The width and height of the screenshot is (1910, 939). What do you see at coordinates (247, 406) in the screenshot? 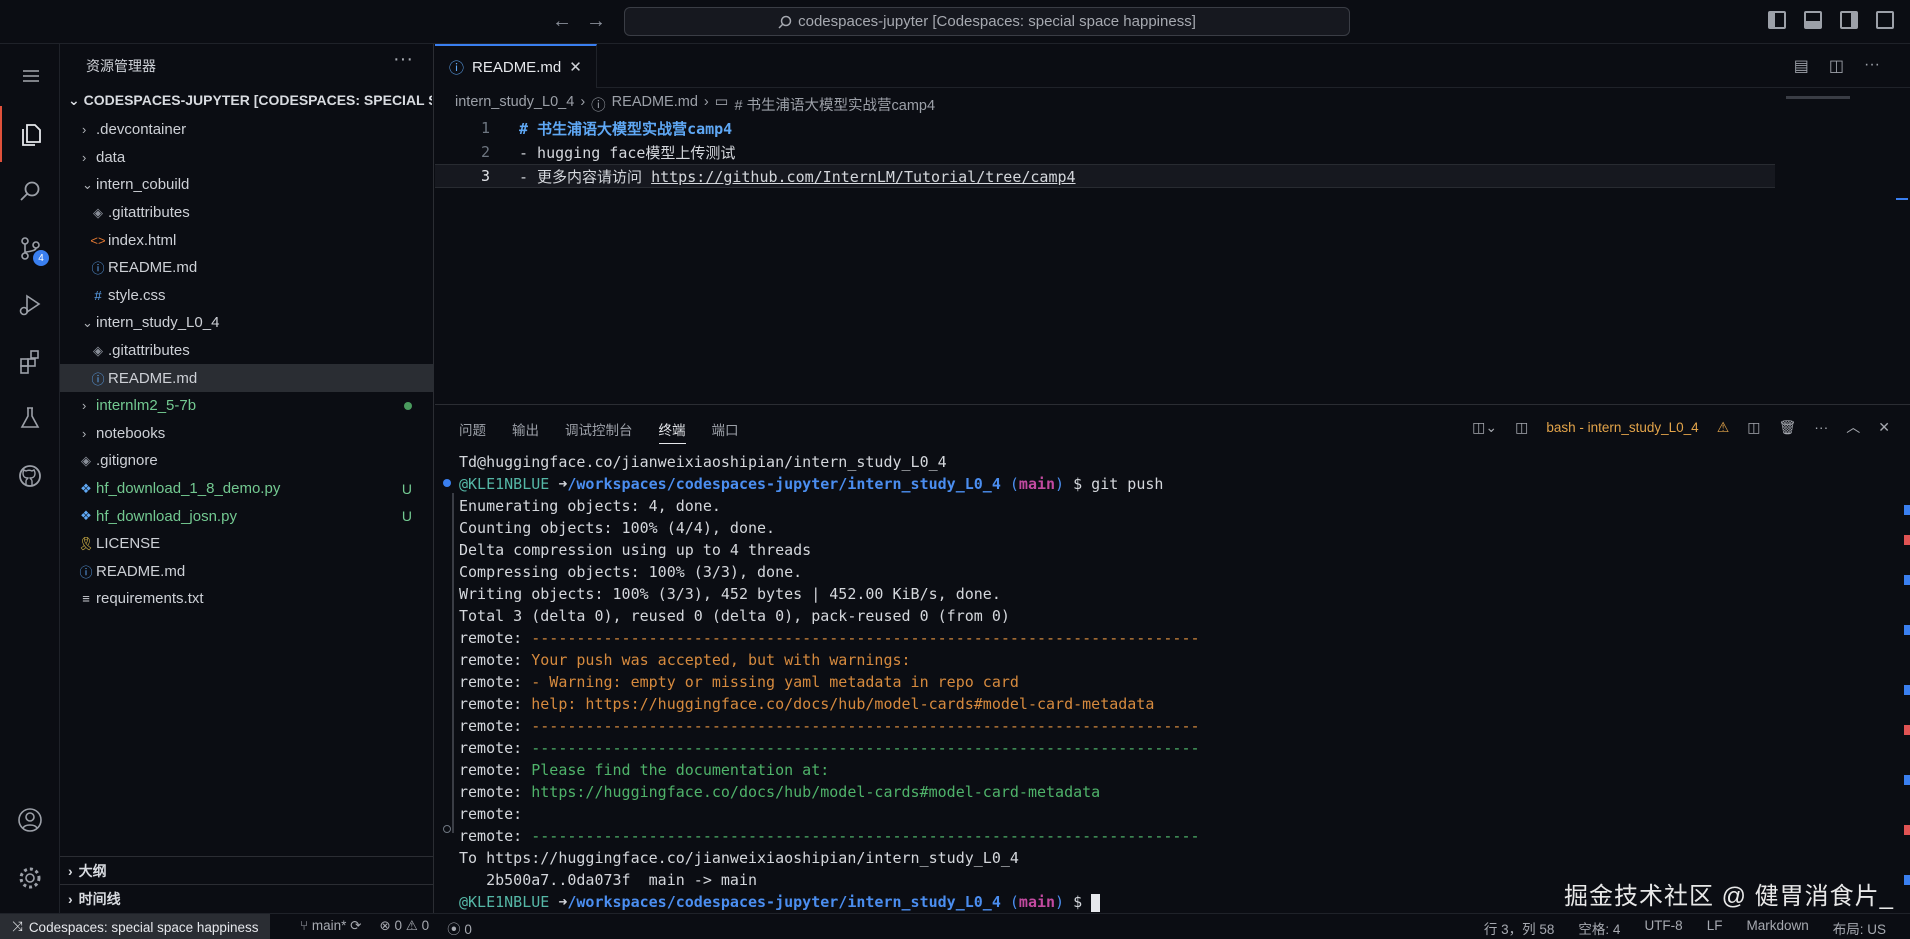
I see `tree-item-internlm2: › internlm2_5-7b` at bounding box center [247, 406].